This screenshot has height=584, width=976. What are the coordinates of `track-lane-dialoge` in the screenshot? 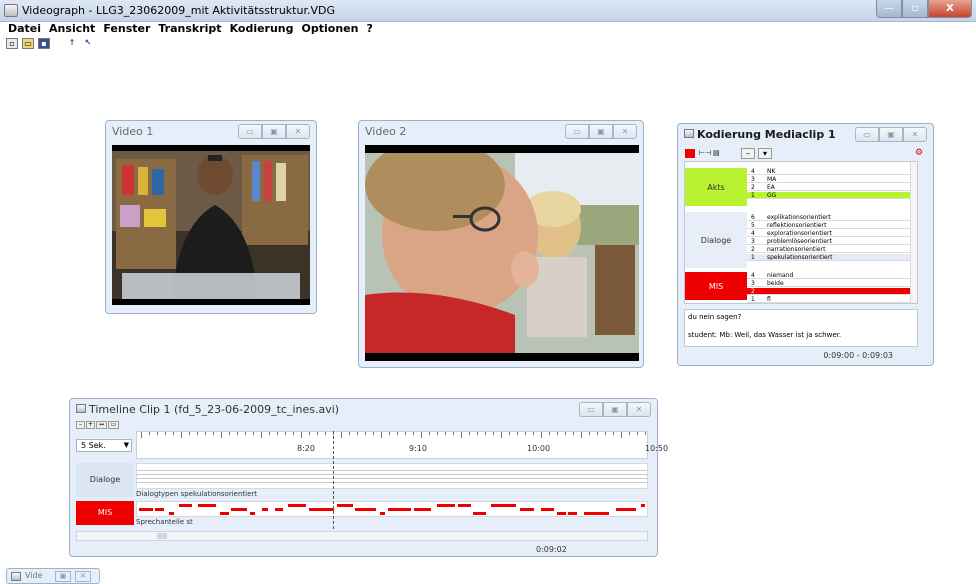 It's located at (392, 476).